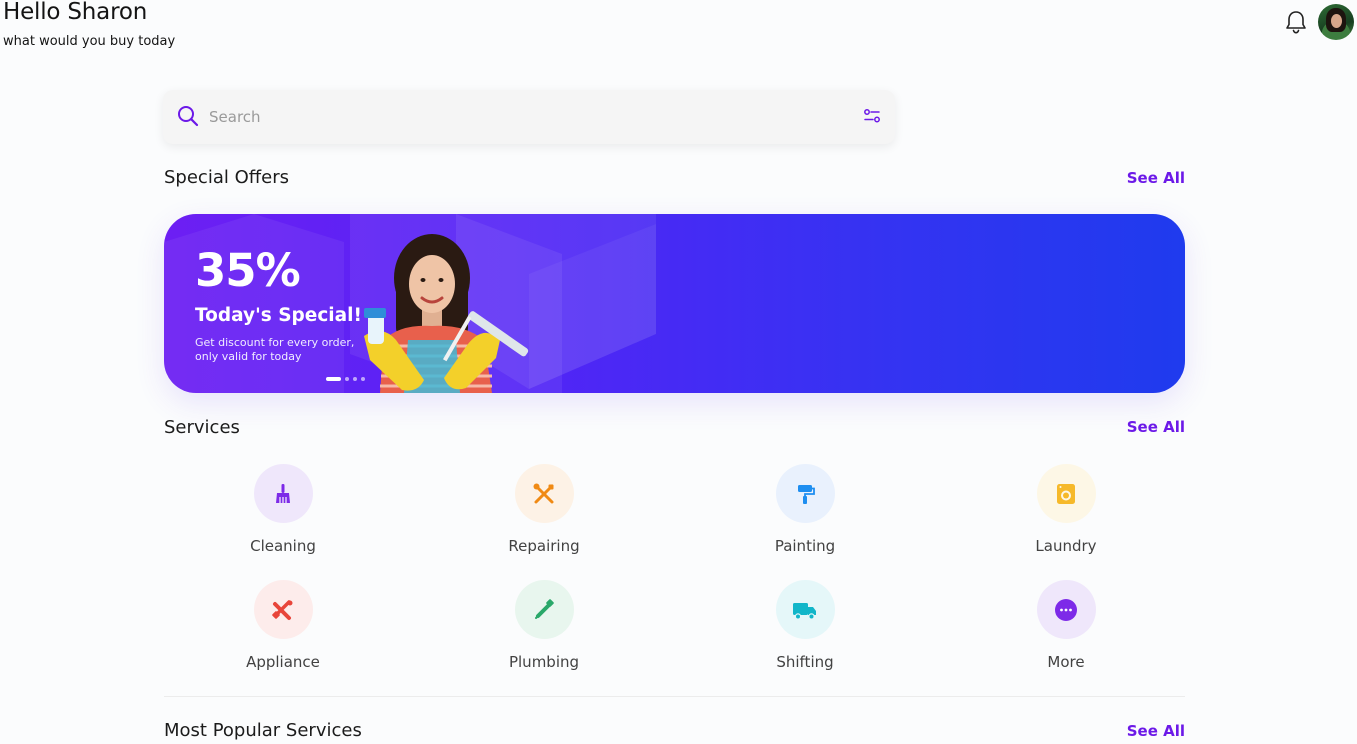  I want to click on service-more: More, so click(1066, 625).